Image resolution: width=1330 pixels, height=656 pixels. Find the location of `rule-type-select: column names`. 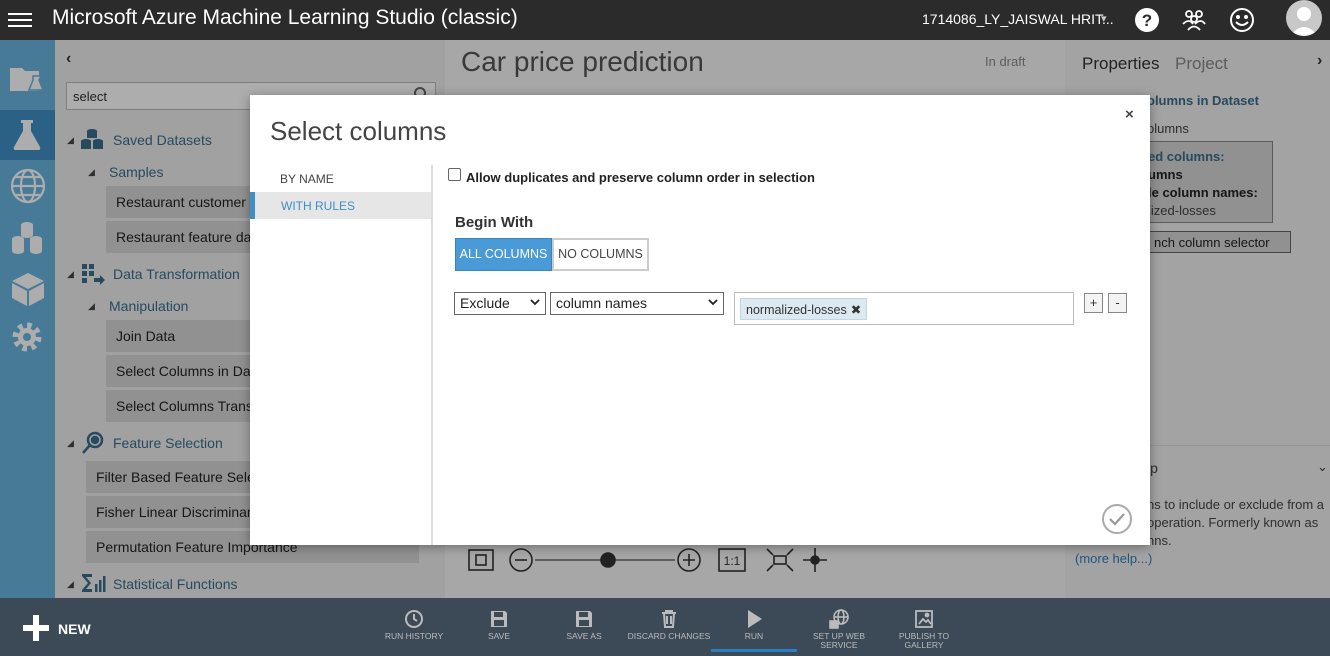

rule-type-select: column names is located at coordinates (637, 303).